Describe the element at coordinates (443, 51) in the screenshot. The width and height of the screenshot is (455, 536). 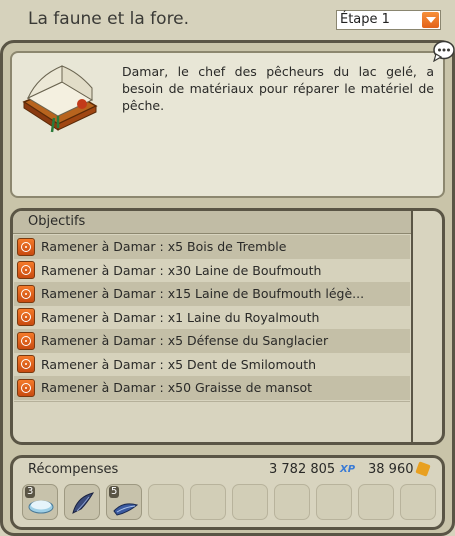
I see `chat-bubble-icon` at that location.